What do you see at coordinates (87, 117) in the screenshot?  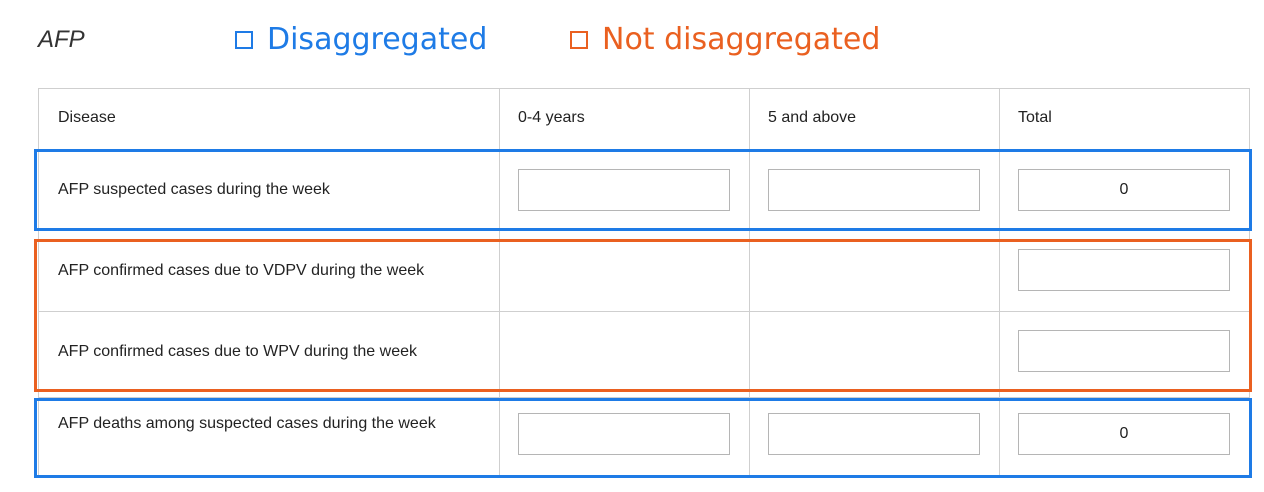 I see `column-header-disease: Disease` at bounding box center [87, 117].